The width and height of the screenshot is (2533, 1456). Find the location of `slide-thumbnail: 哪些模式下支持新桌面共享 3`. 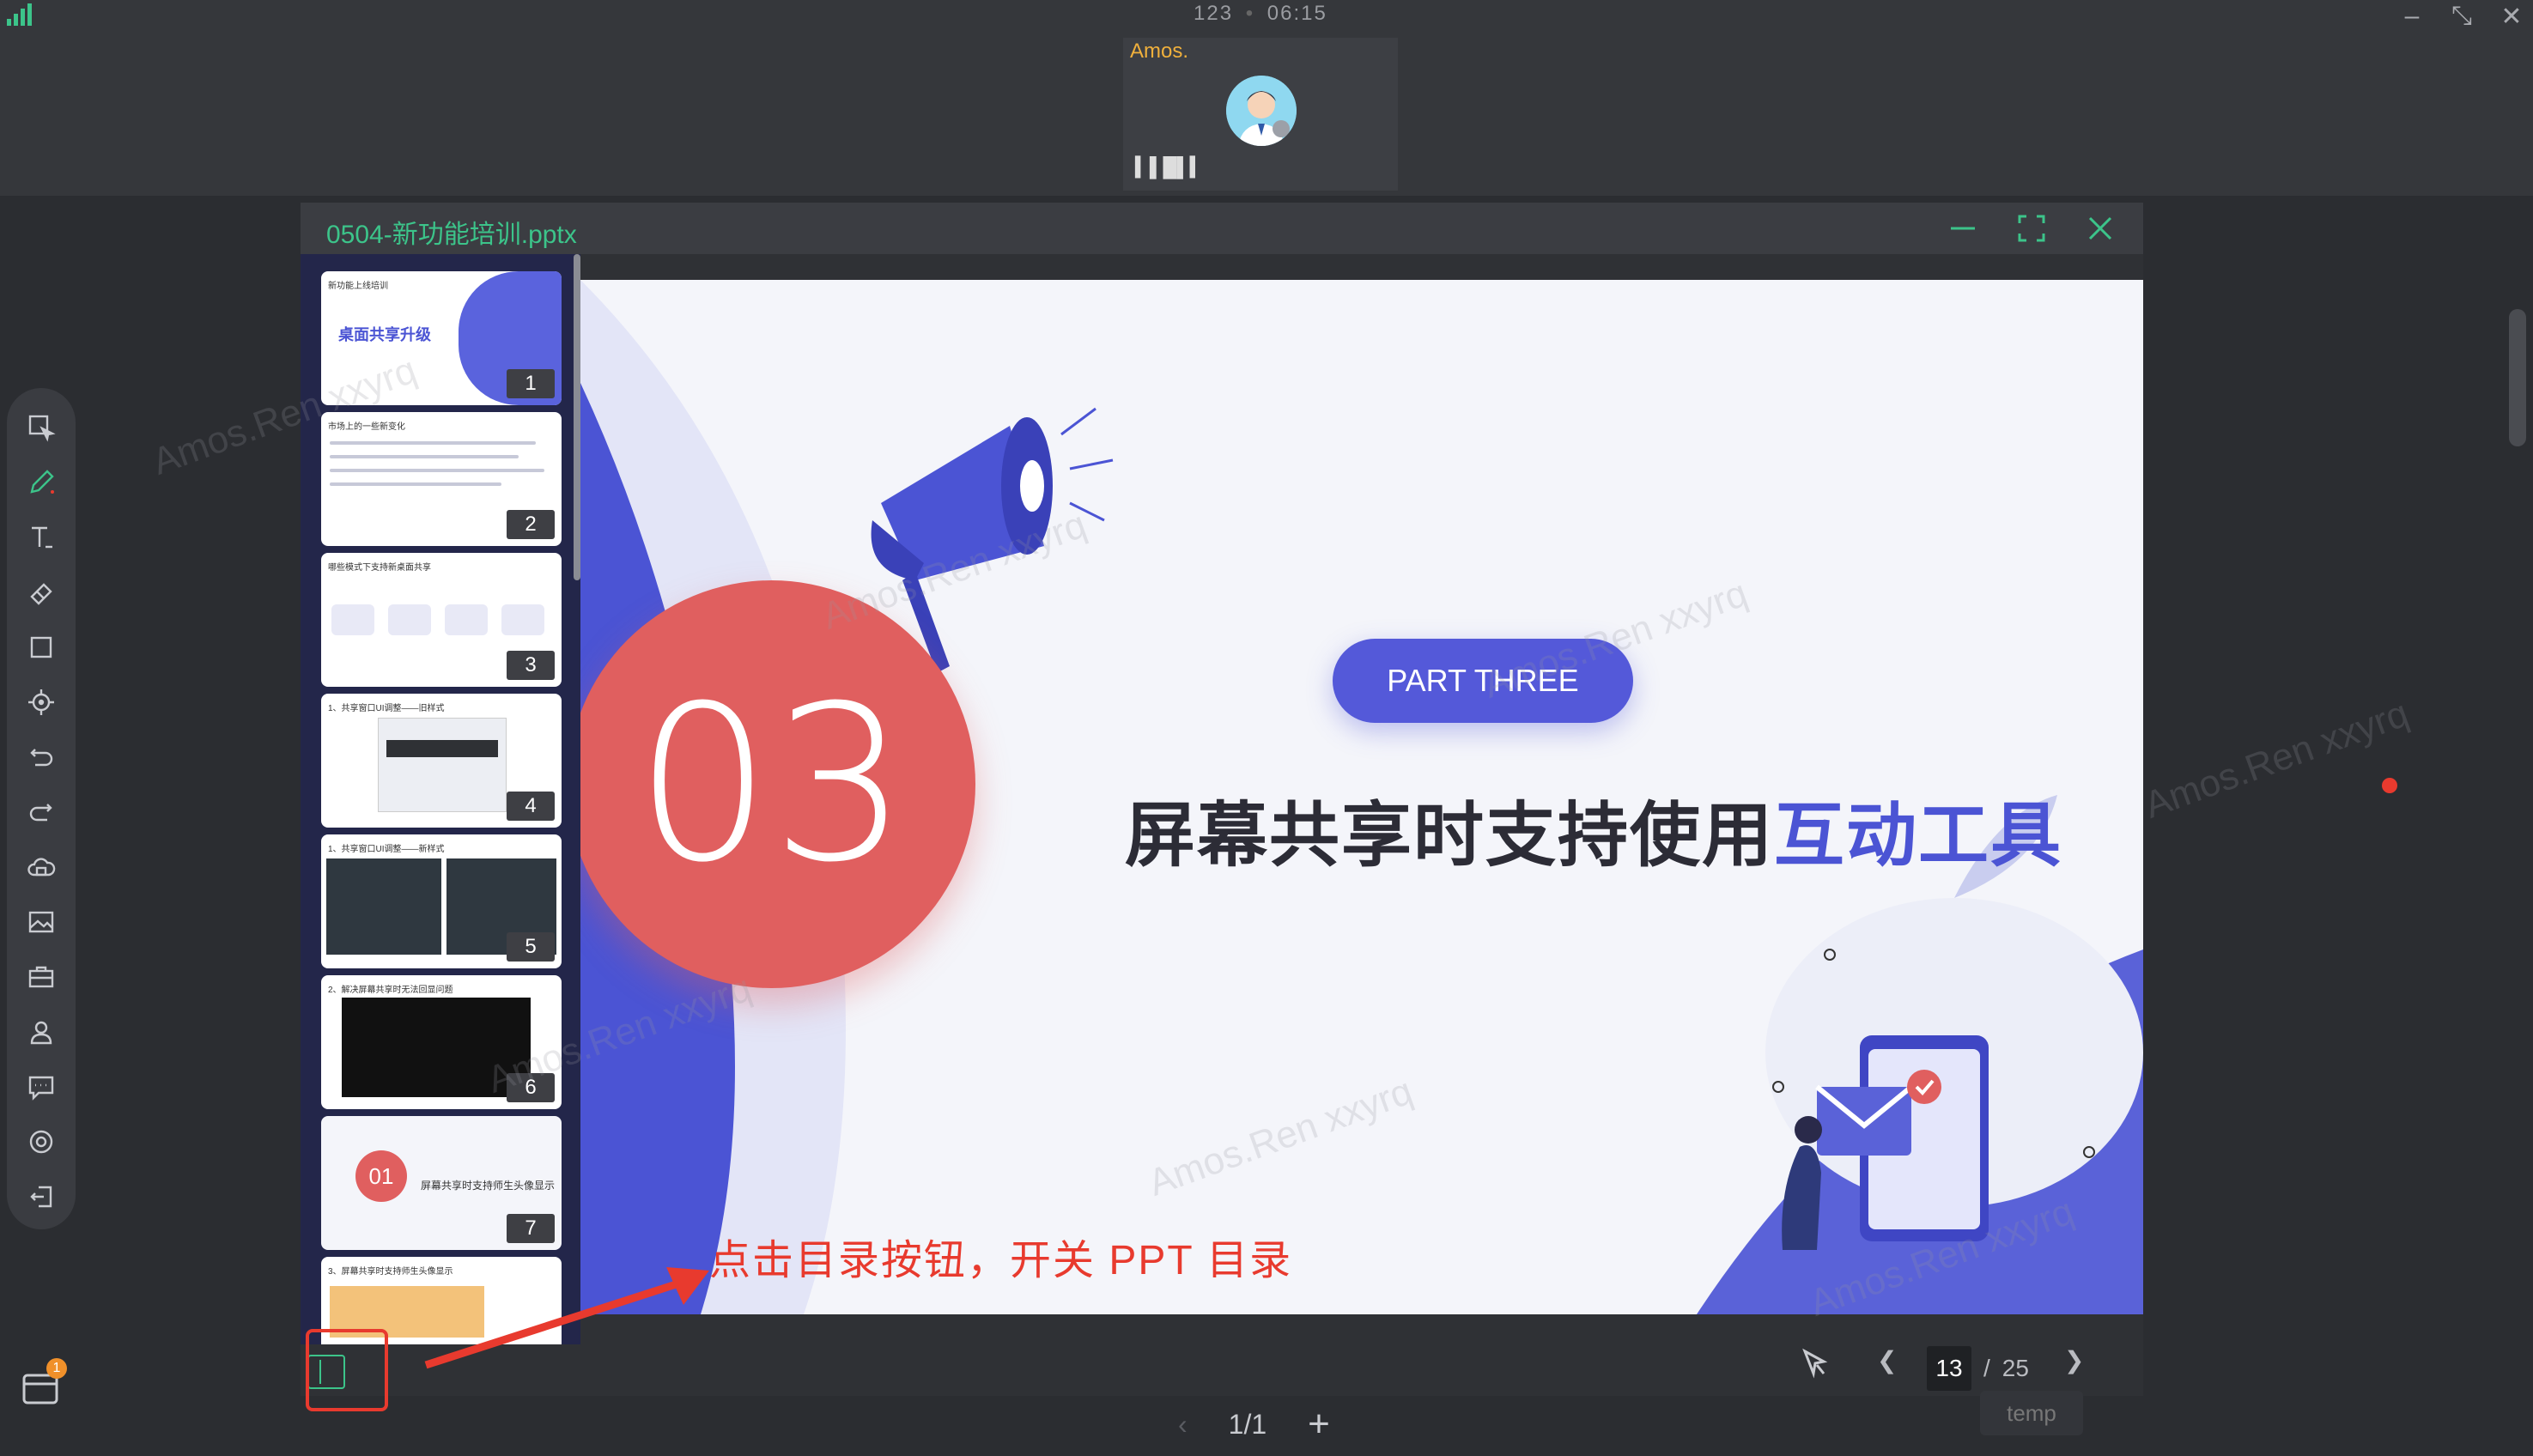

slide-thumbnail: 哪些模式下支持新桌面共享 3 is located at coordinates (441, 620).